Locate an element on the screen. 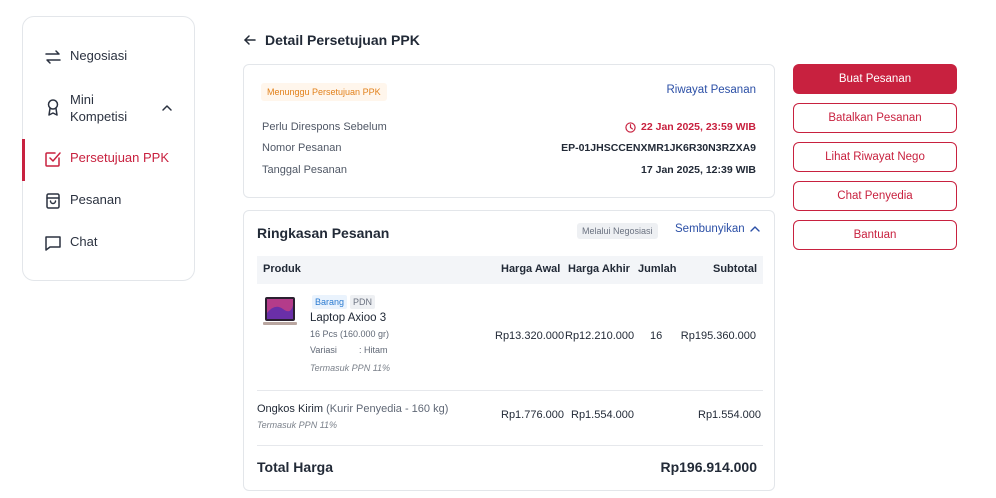 The image size is (996, 498). summary-title: Ringkasan Pesanan is located at coordinates (323, 233).